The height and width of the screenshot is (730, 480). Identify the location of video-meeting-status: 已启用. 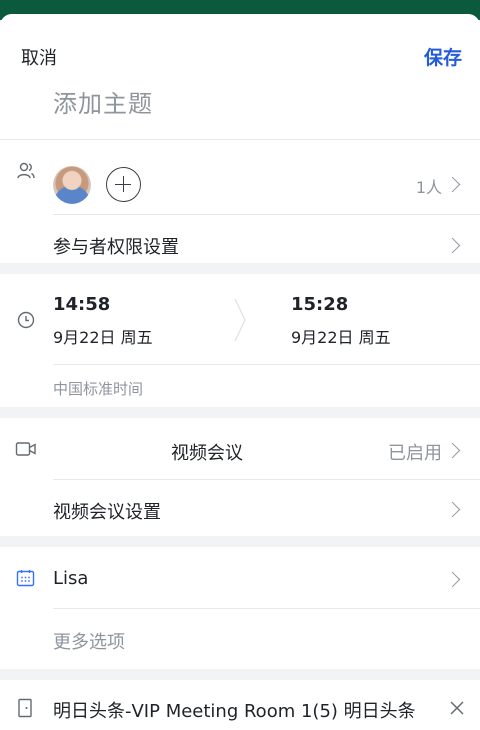
(415, 452).